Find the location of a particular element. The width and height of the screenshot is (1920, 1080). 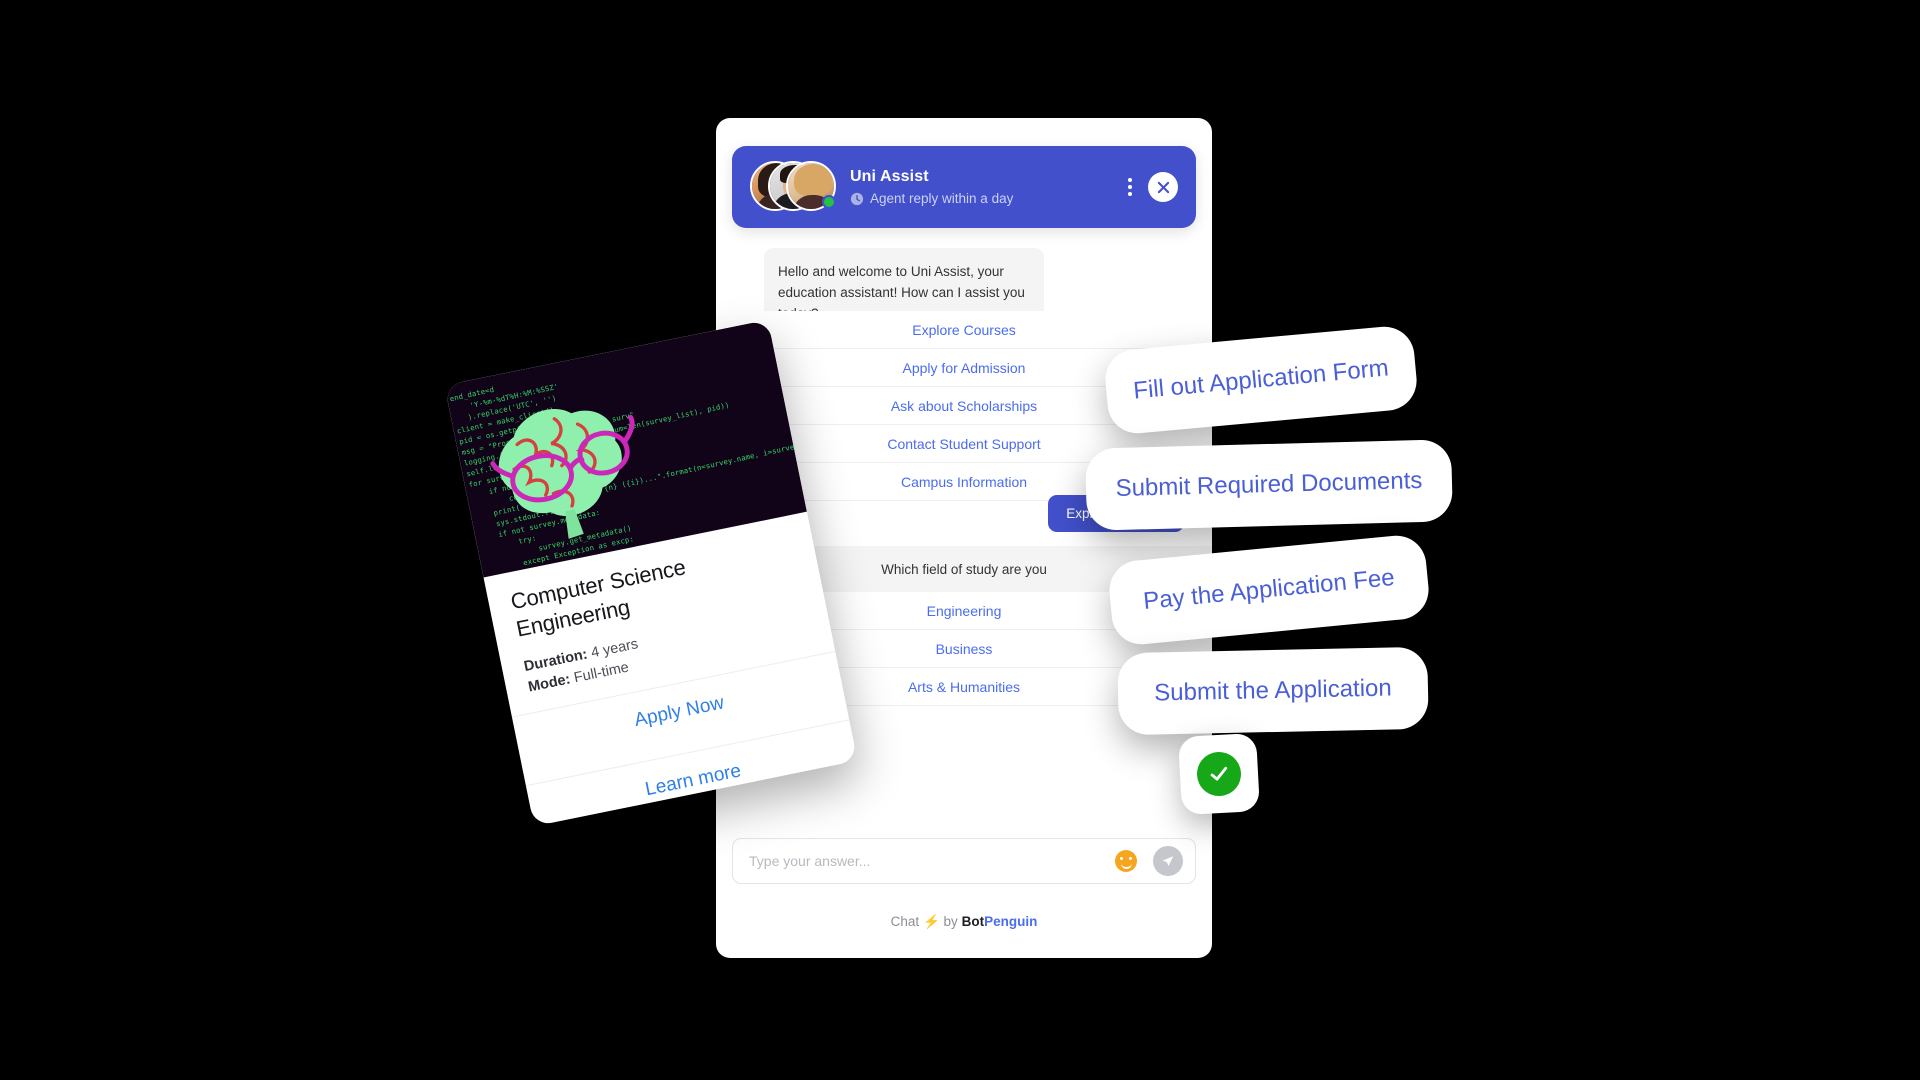

success-badge is located at coordinates (1219, 774).